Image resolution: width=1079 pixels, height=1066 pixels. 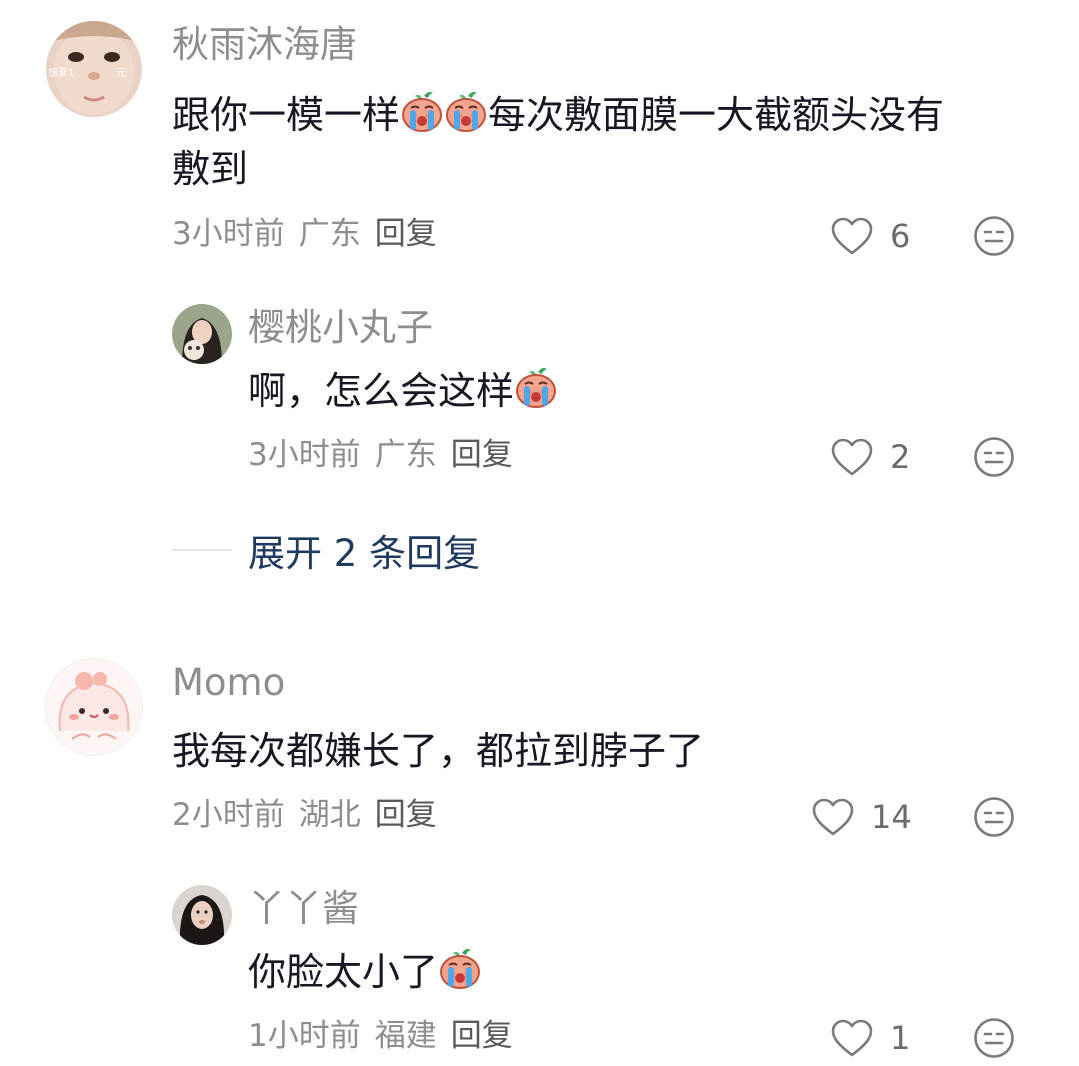 I want to click on timestamp: 2小时前, so click(x=228, y=815).